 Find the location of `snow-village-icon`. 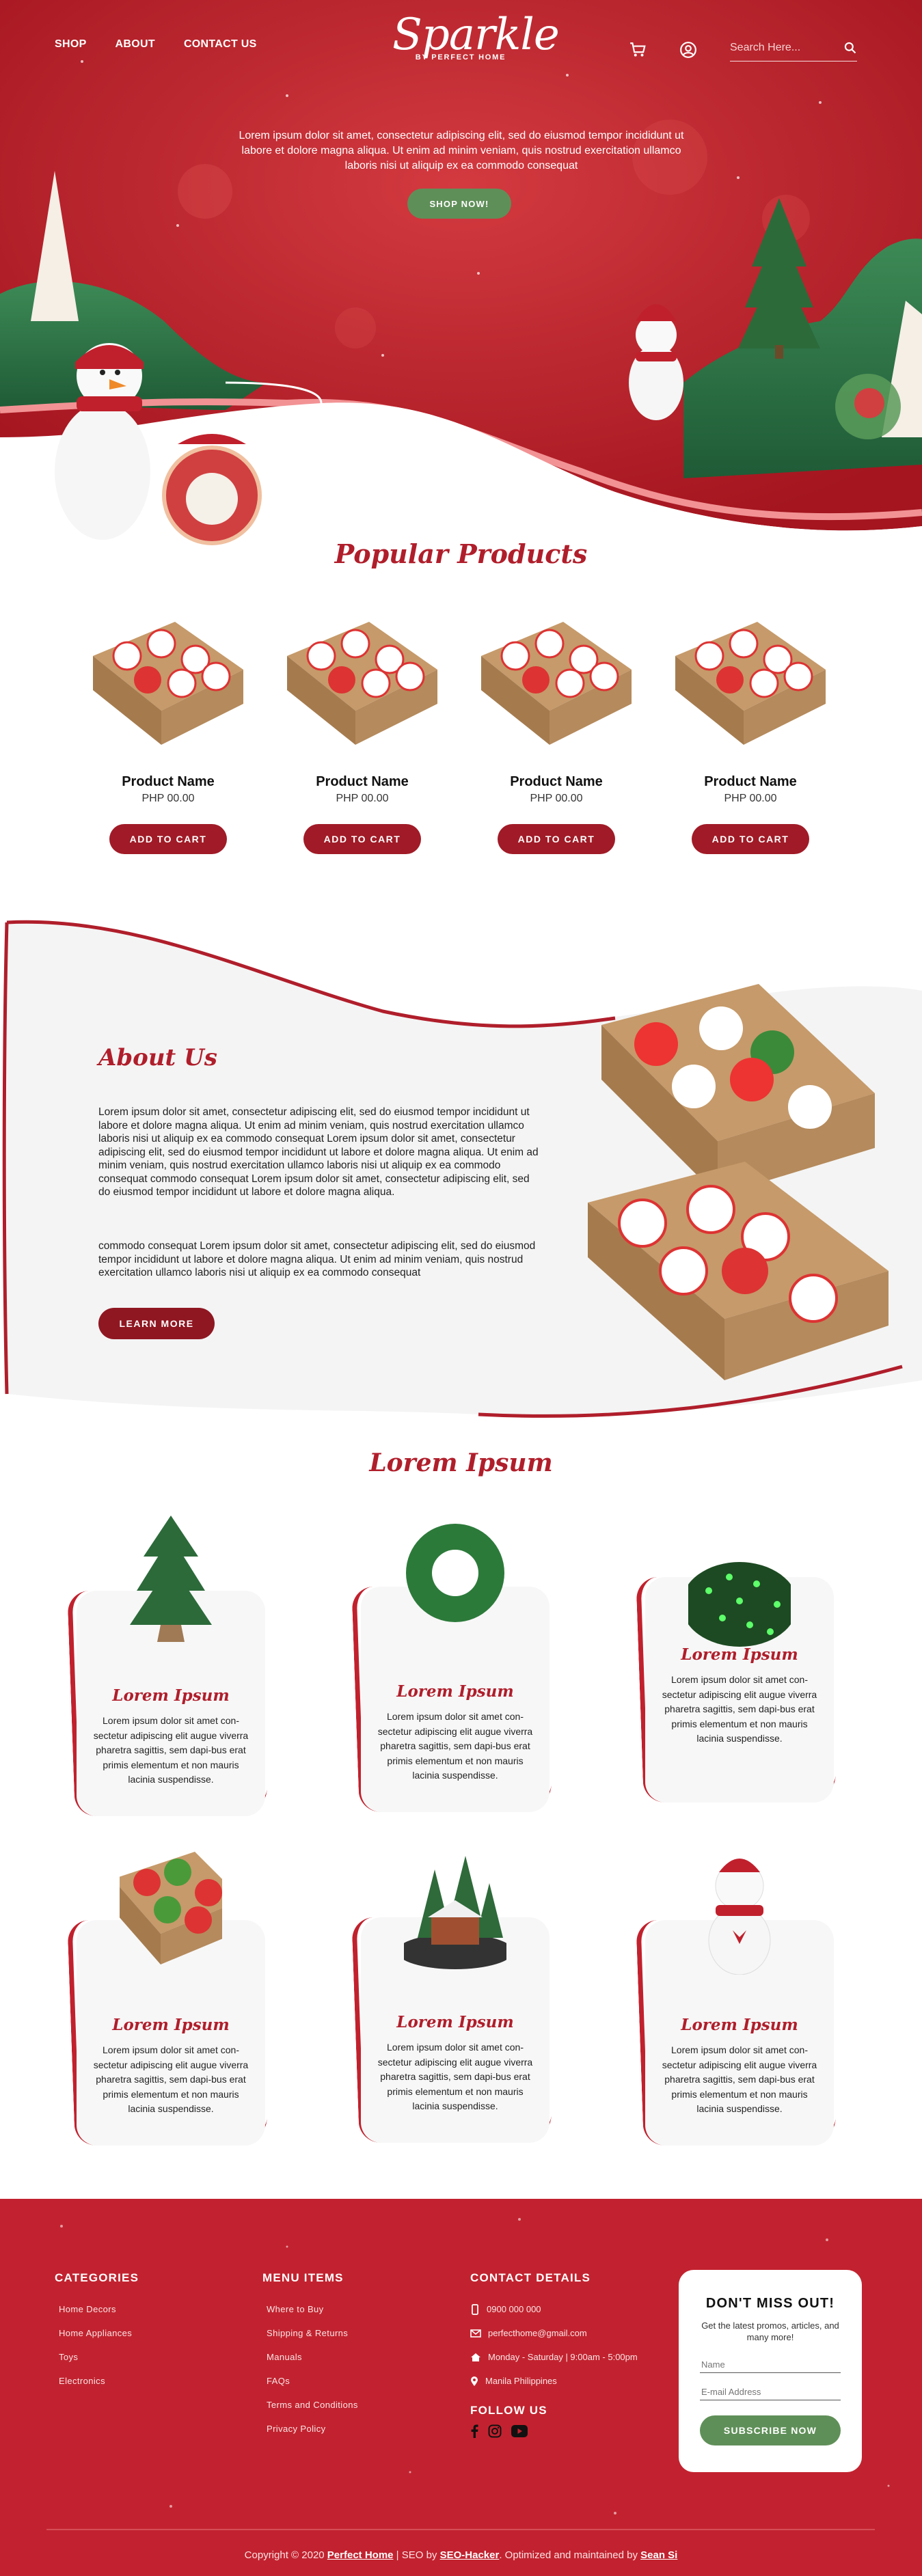

snow-village-icon is located at coordinates (455, 1912).